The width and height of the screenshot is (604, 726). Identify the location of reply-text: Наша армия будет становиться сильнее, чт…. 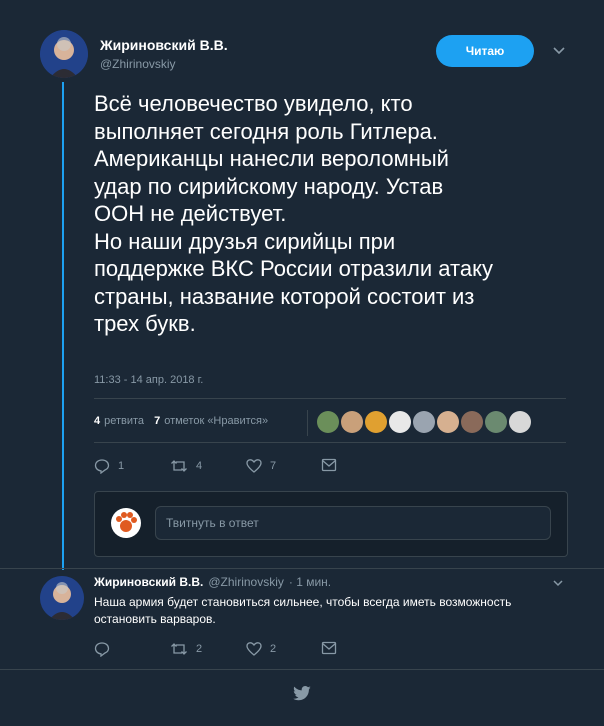
(334, 611).